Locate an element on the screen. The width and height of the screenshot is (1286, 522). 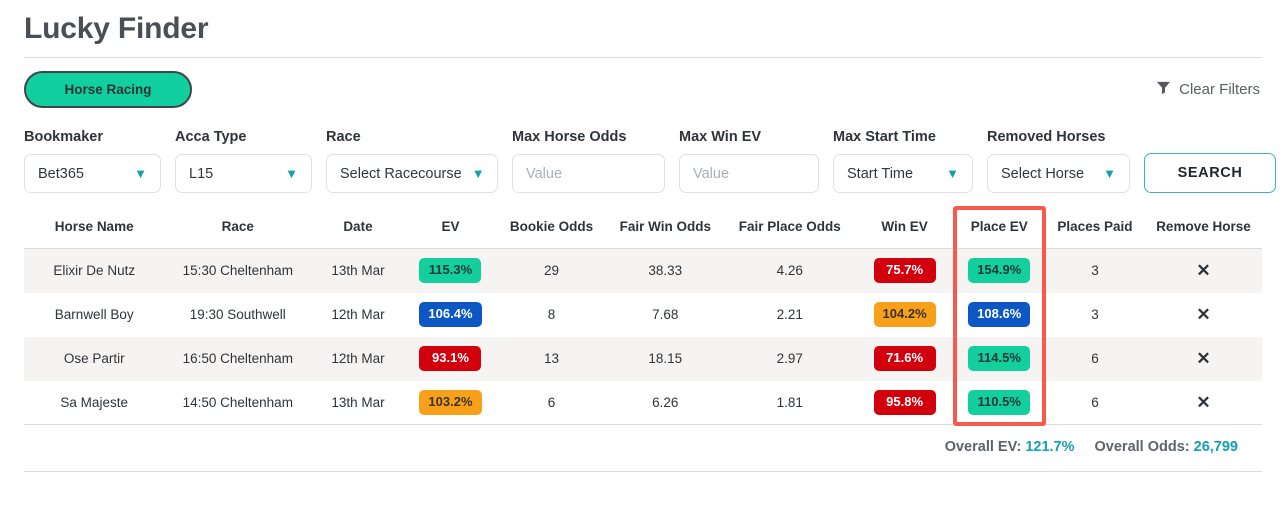
win-ev-badge: 71.6% is located at coordinates (904, 358).